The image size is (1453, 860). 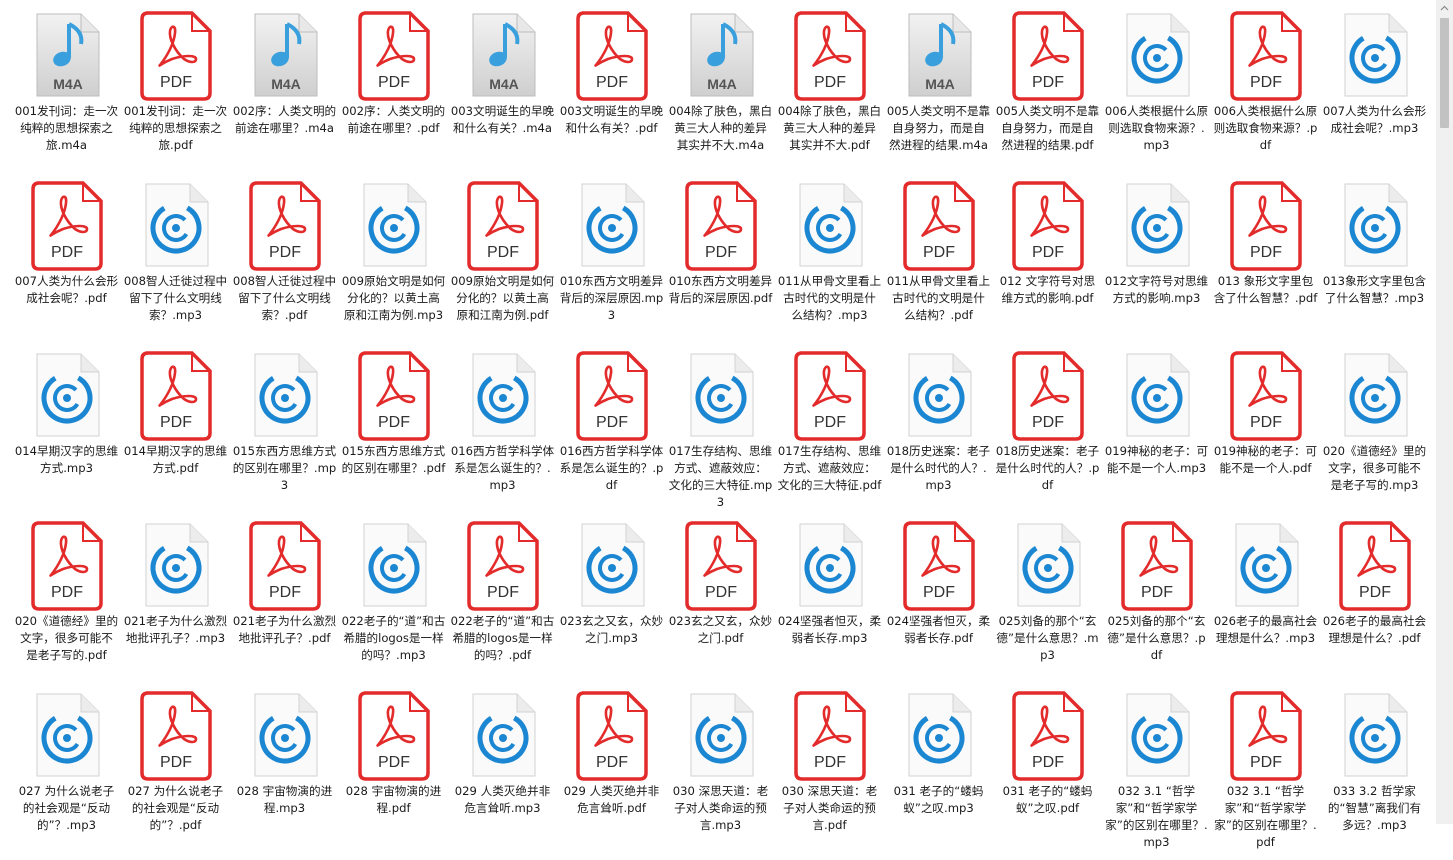 I want to click on file-item: PDF 023玄之又玄，众妙之门.pdf, so click(x=720, y=605).